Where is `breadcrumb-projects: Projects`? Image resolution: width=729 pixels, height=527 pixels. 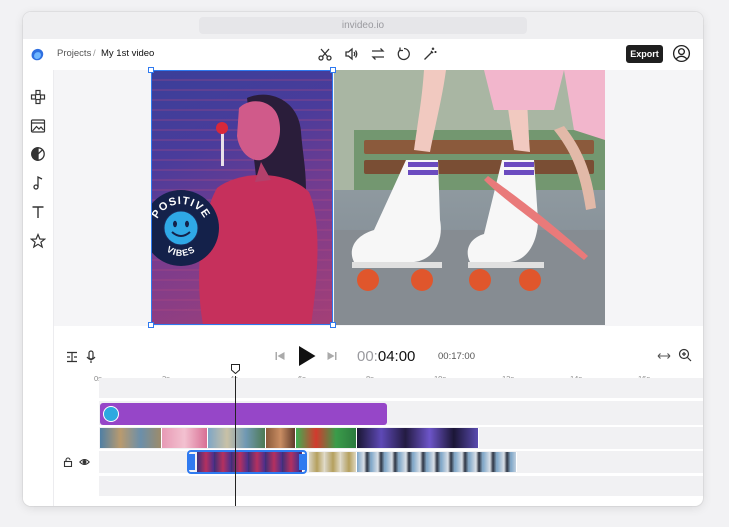
breadcrumb-projects: Projects is located at coordinates (74, 53).